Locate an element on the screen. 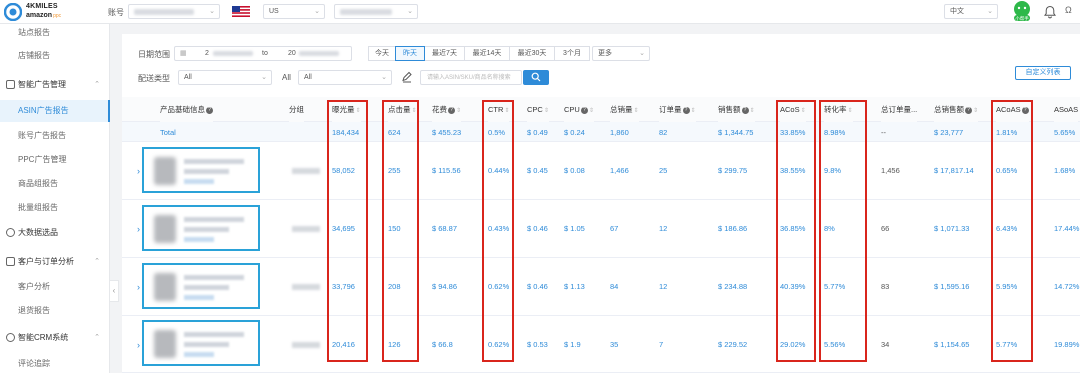  marketplace-select: US ⌄ is located at coordinates (294, 11).